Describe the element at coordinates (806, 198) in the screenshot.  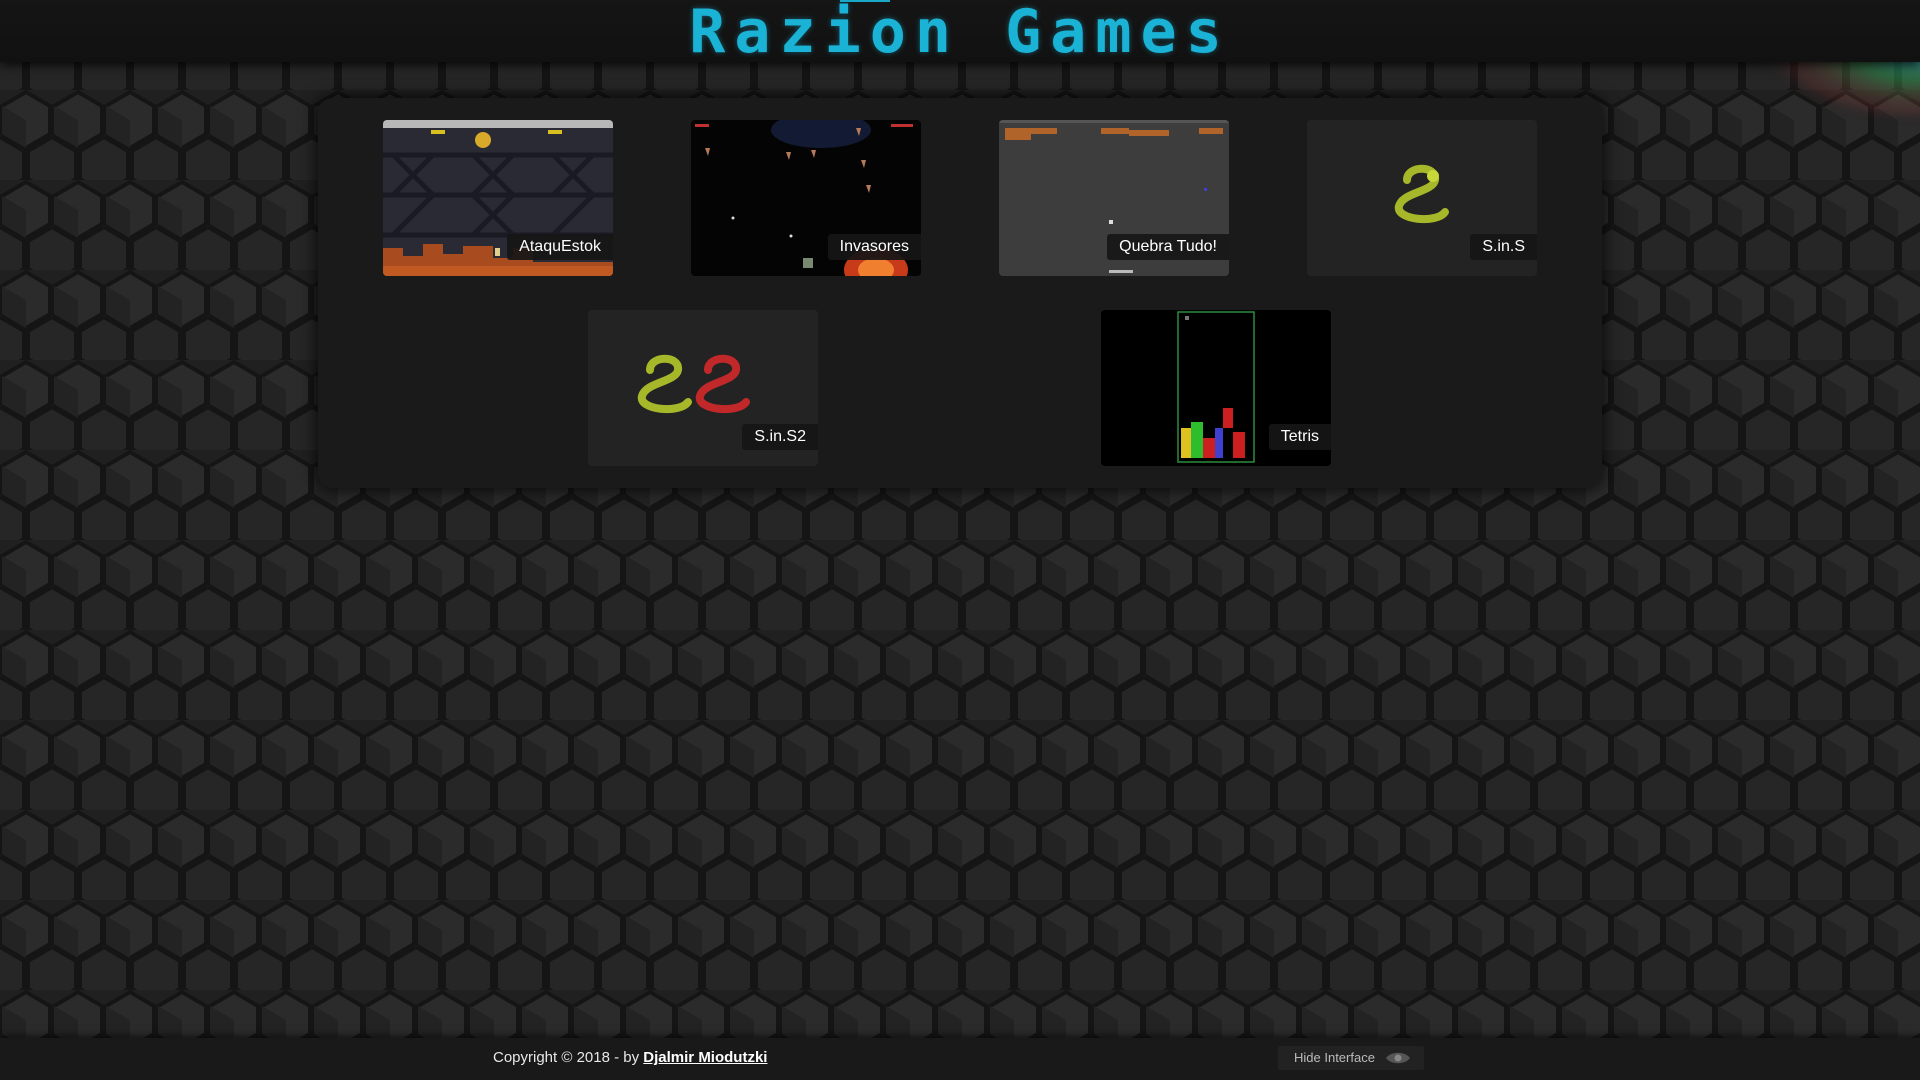
I see `game-card-invasores: Invasores` at that location.